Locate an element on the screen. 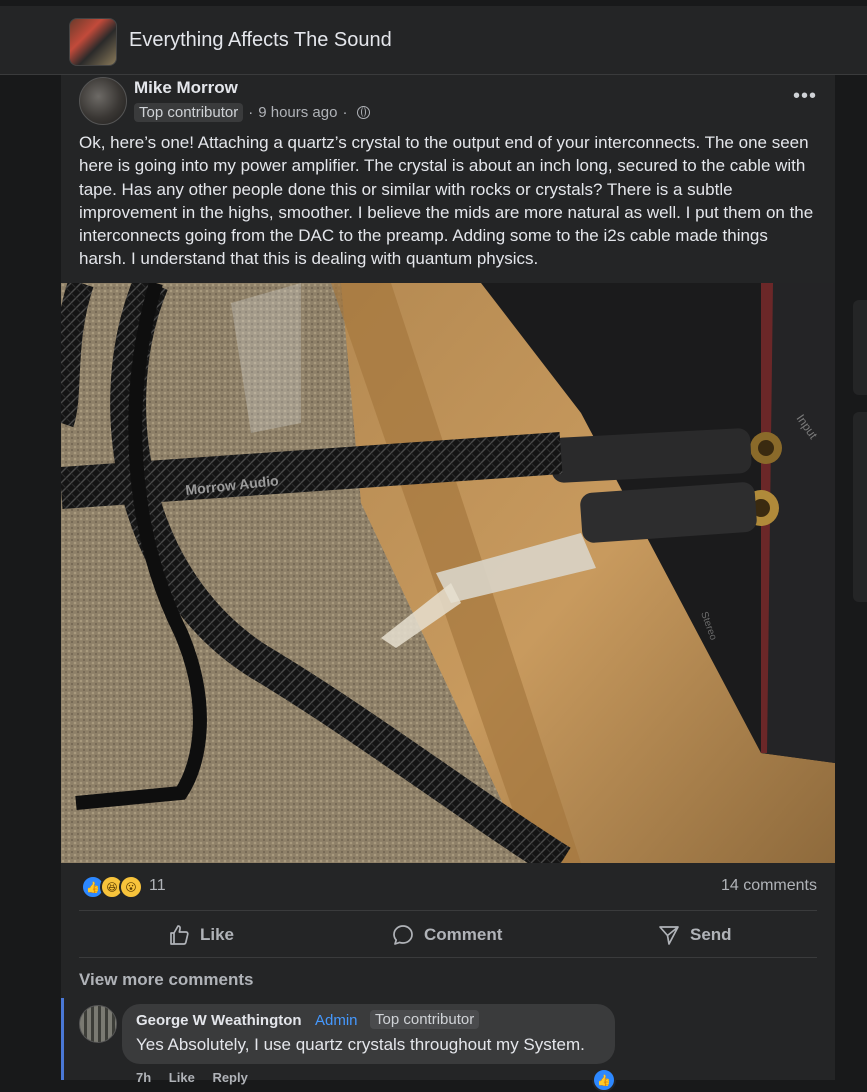  commenter-avatar is located at coordinates (98, 1024).